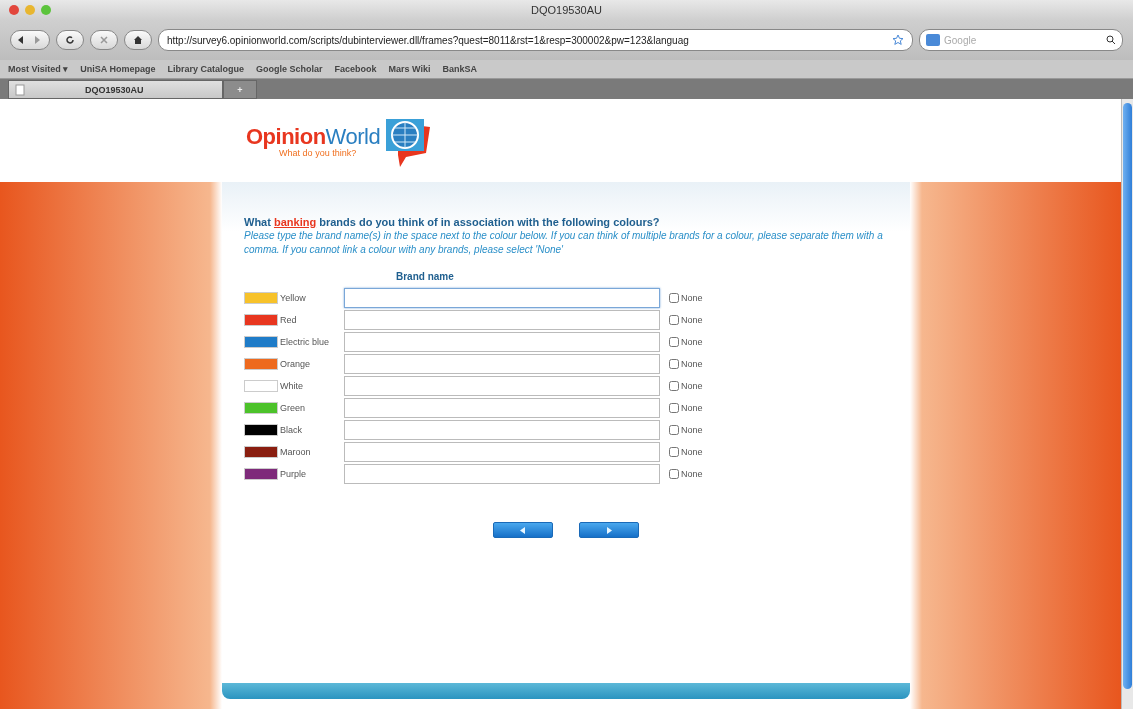 The width and height of the screenshot is (1133, 709). What do you see at coordinates (38, 69) in the screenshot?
I see `bookmark-link: Most Visited ▾` at bounding box center [38, 69].